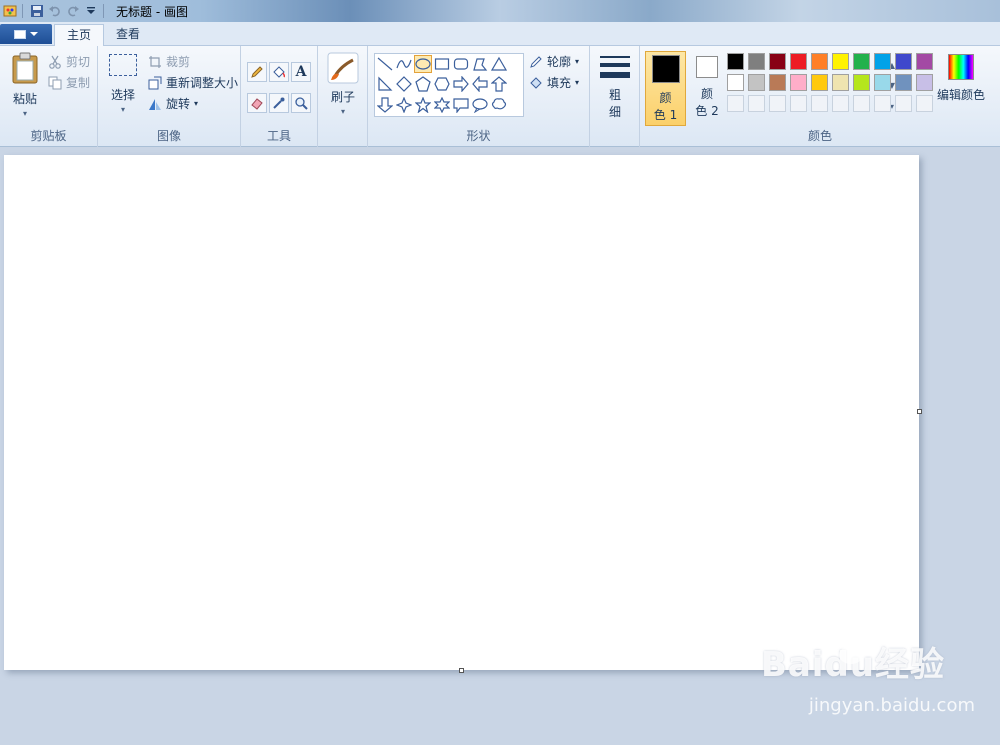 This screenshot has width=1000, height=745. I want to click on tools-group: A 工具, so click(279, 96).